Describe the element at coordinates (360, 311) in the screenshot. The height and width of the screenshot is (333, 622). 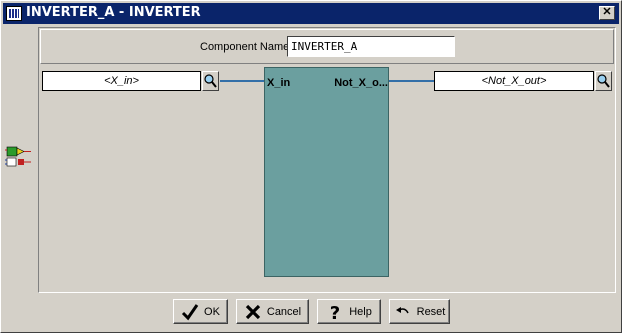
I see `help-label: Help` at that location.